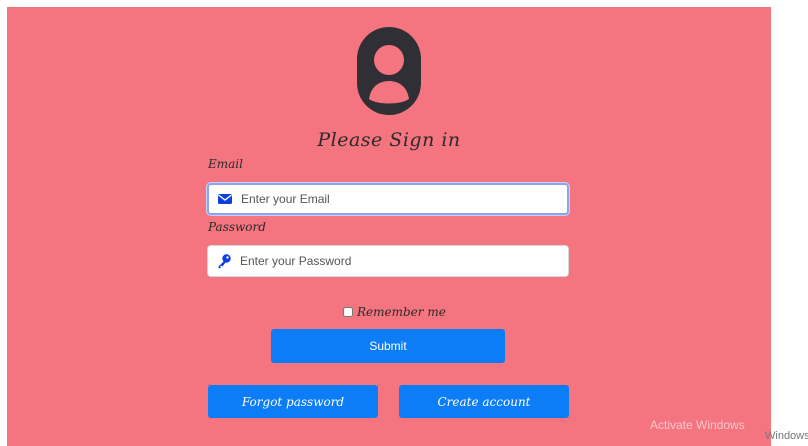 This screenshot has width=808, height=446. Describe the element at coordinates (786, 436) in the screenshot. I see `watermark-tail: Windows` at that location.